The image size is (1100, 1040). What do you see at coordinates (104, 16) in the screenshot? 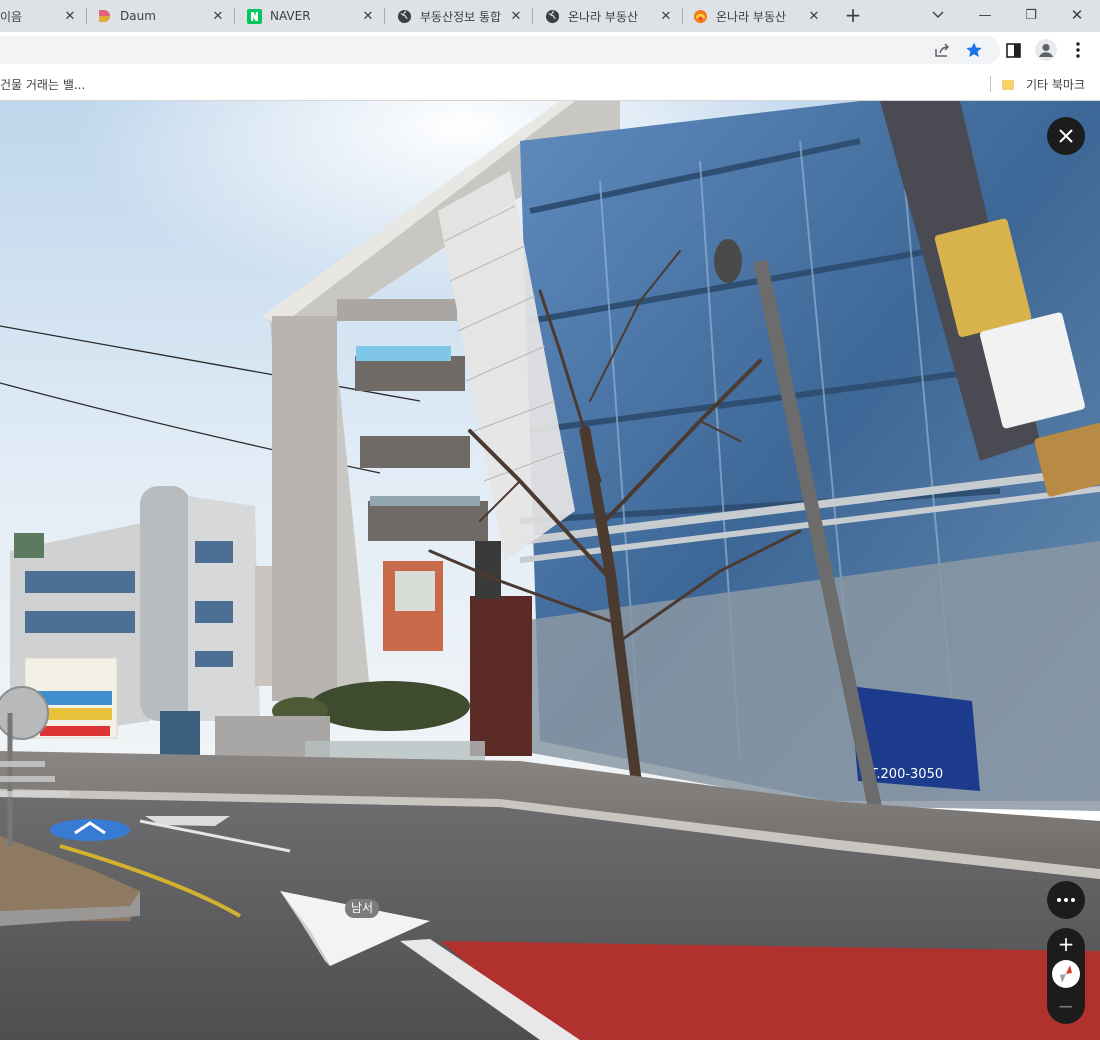
I see `daum-logo-icon` at bounding box center [104, 16].